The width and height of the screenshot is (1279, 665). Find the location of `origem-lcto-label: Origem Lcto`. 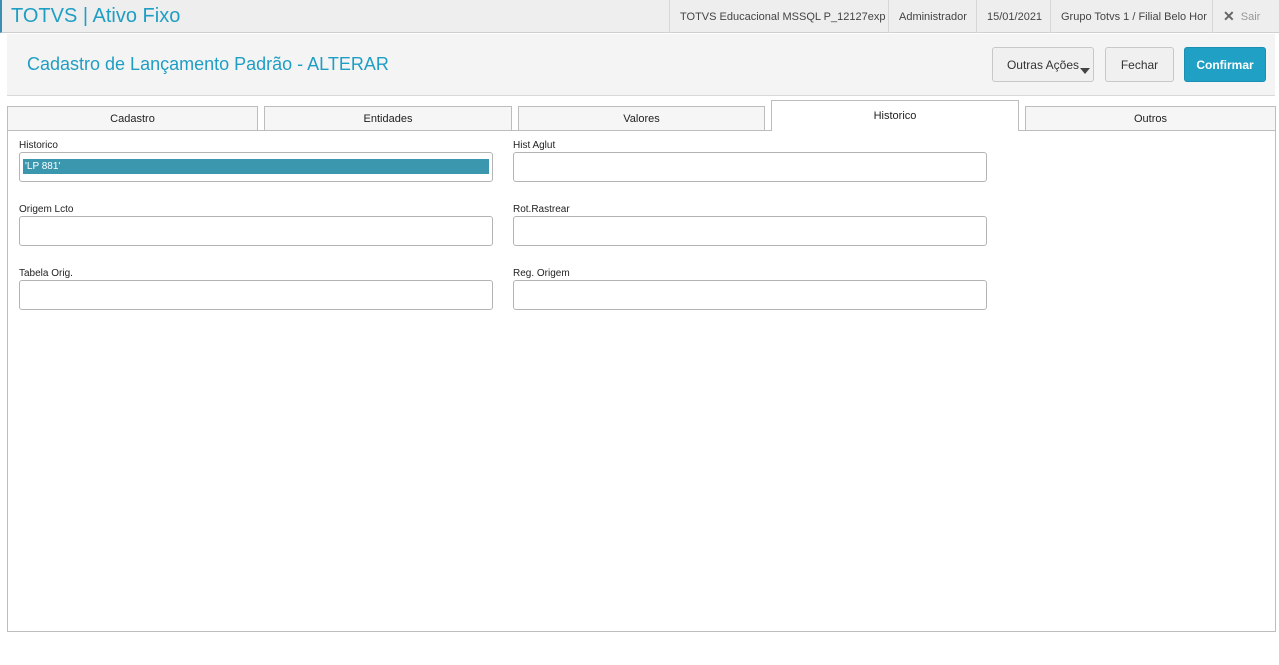

origem-lcto-label: Origem Lcto is located at coordinates (46, 209).